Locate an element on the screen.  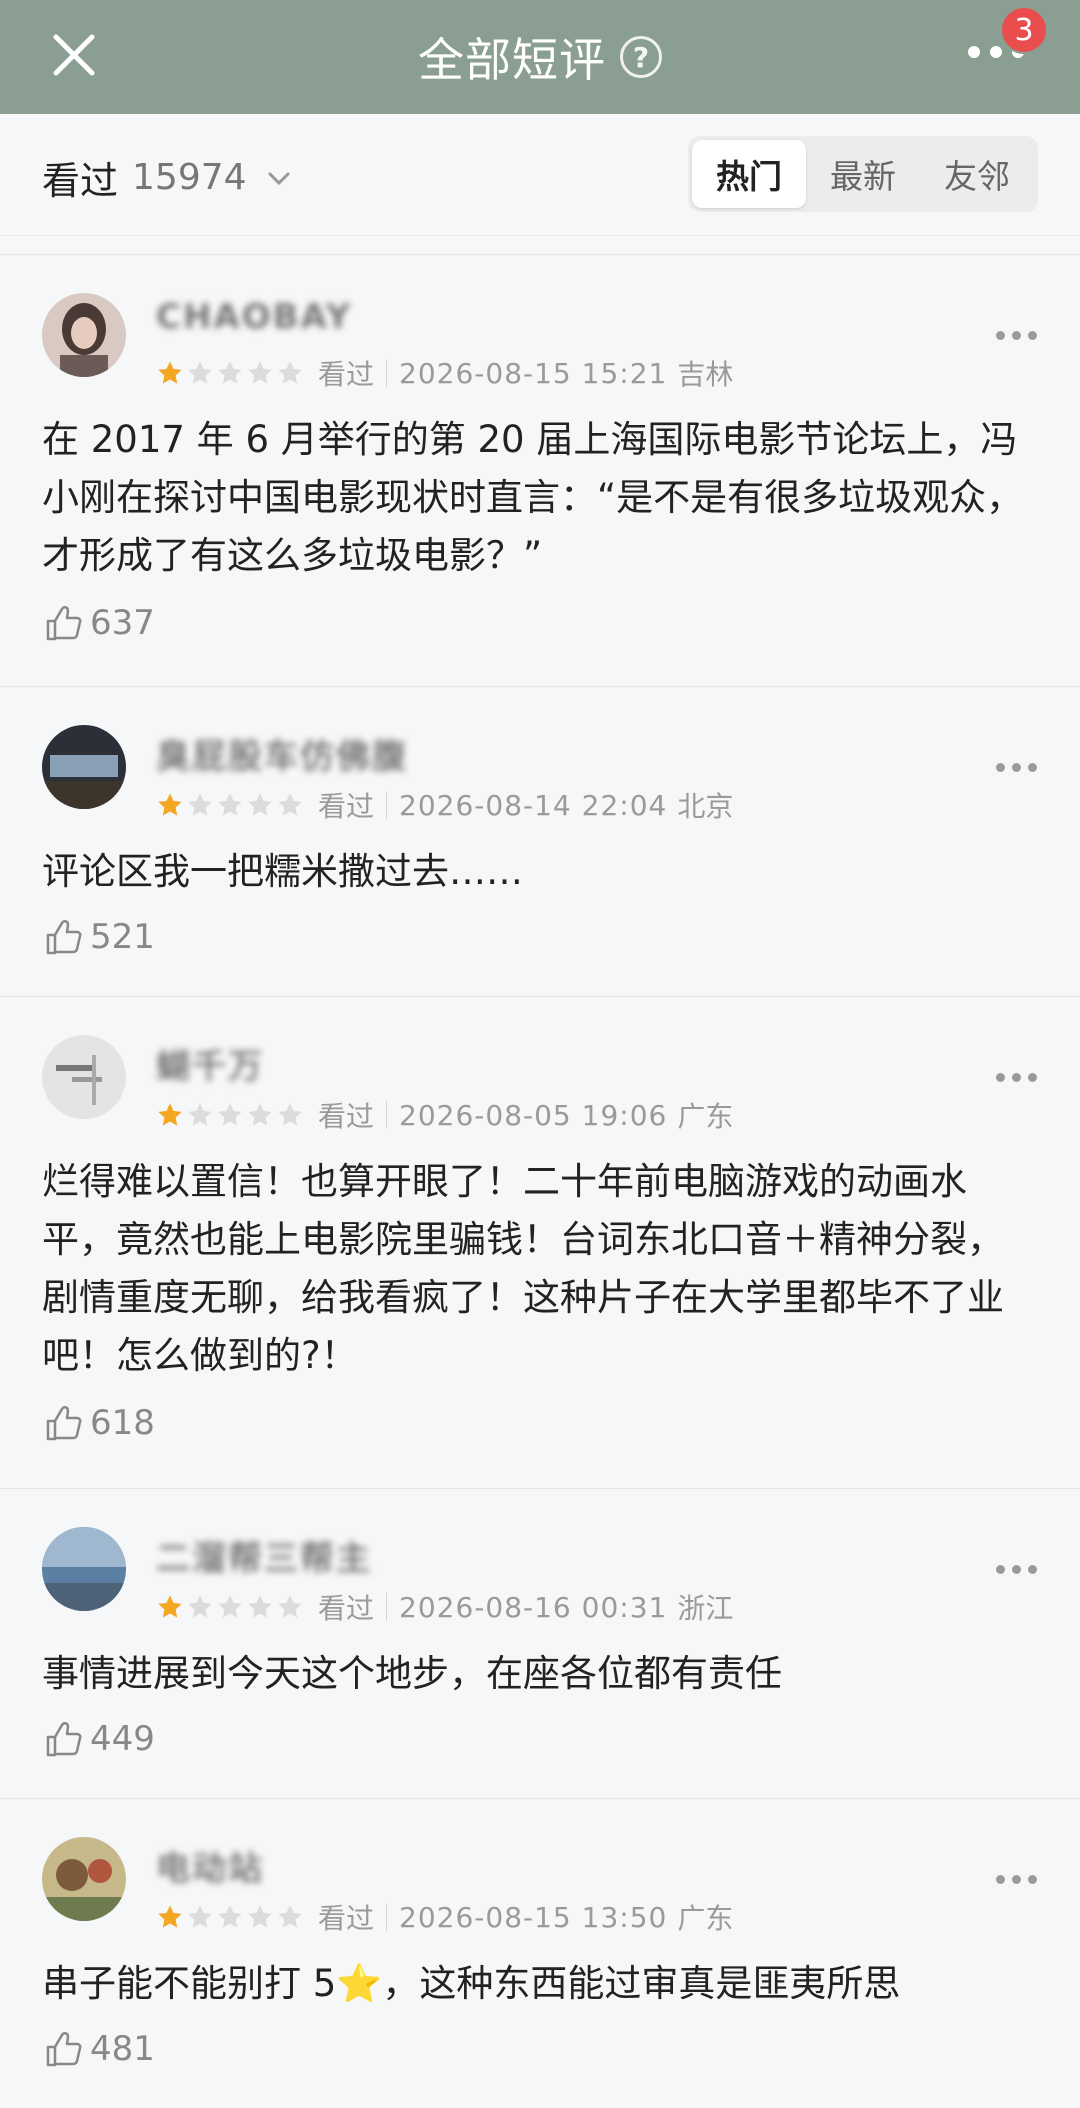
comment-meta: 看过 2026-08-15 13:50 广东 is located at coordinates (444, 1917).